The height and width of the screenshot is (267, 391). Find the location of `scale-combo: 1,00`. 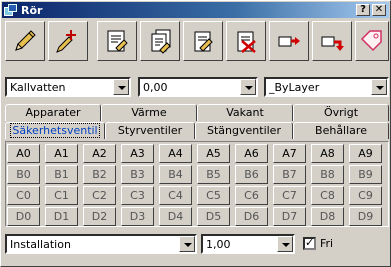

scale-combo: 1,00 is located at coordinates (248, 244).